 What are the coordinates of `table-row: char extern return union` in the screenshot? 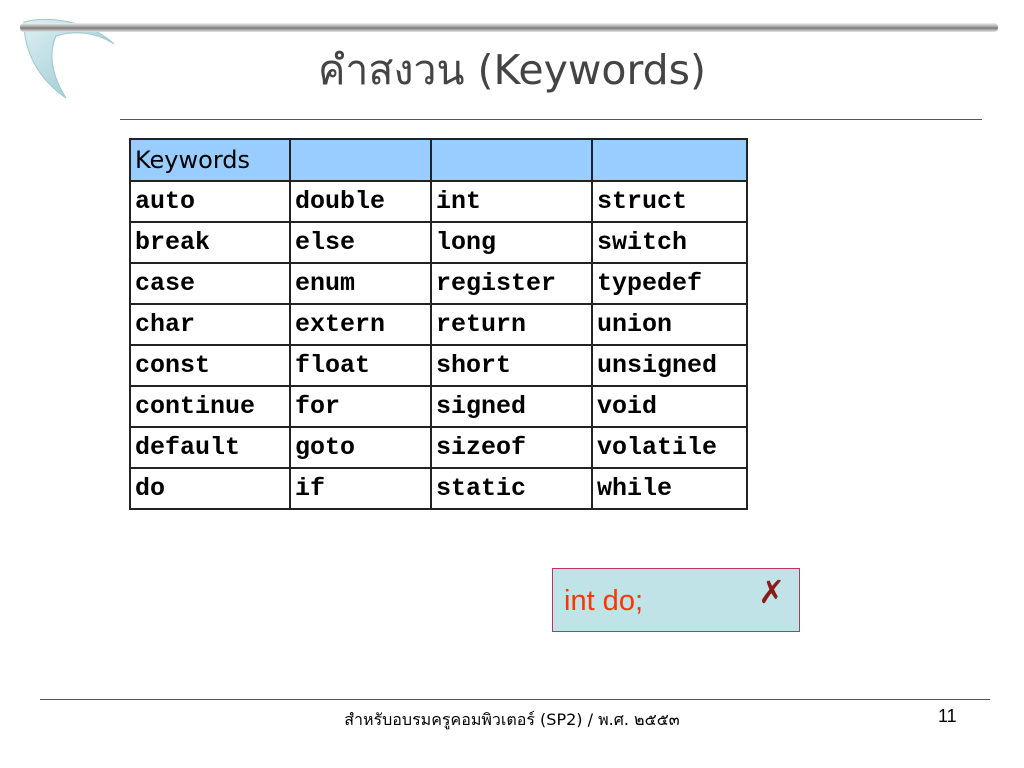 It's located at (438, 324).